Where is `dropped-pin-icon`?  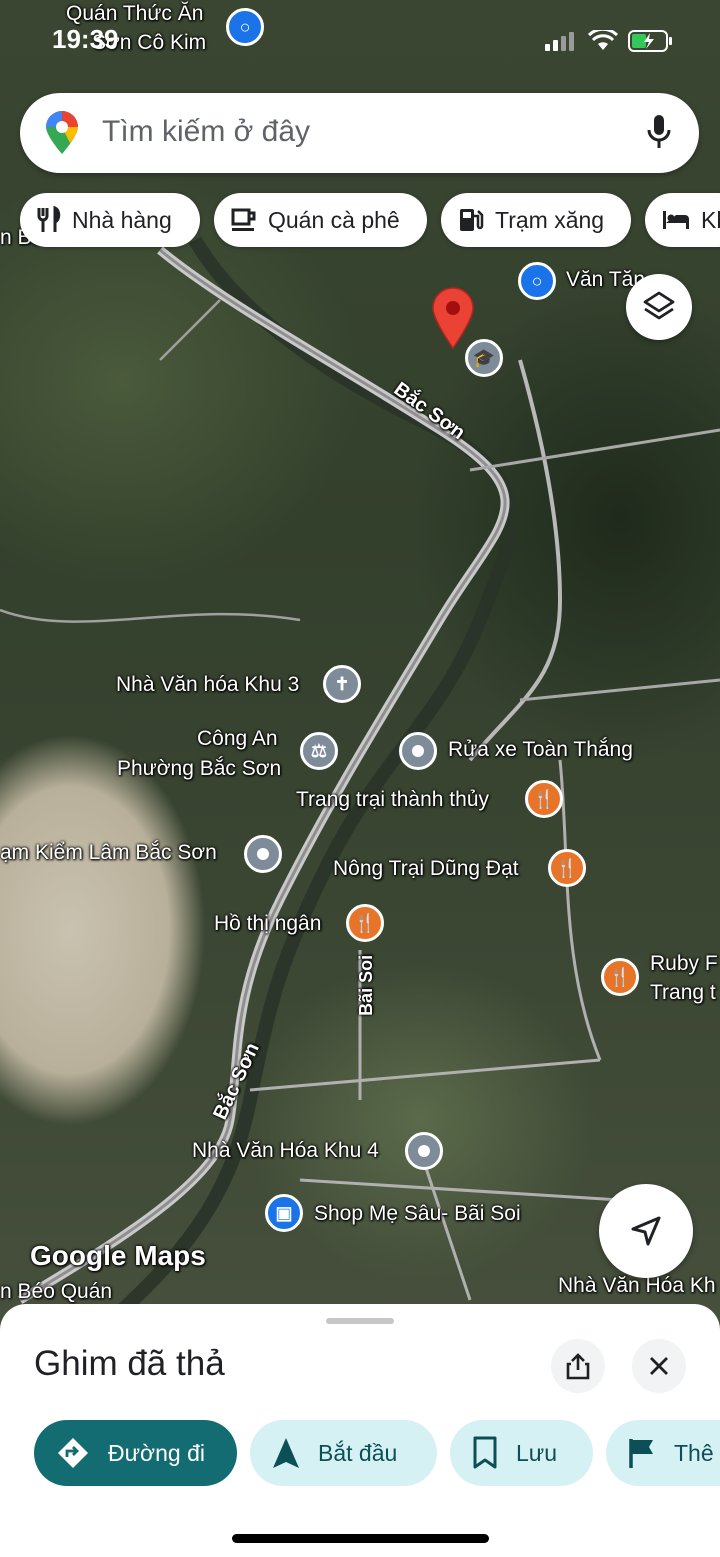 dropped-pin-icon is located at coordinates (453, 318).